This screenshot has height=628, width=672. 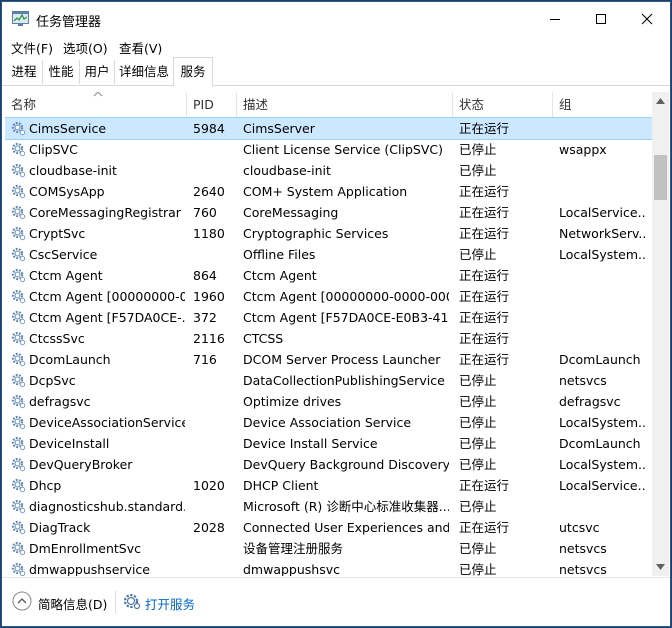 What do you see at coordinates (328, 401) in the screenshot?
I see `table-row: defragsvc Optimize drives 已停止 defragsvc` at bounding box center [328, 401].